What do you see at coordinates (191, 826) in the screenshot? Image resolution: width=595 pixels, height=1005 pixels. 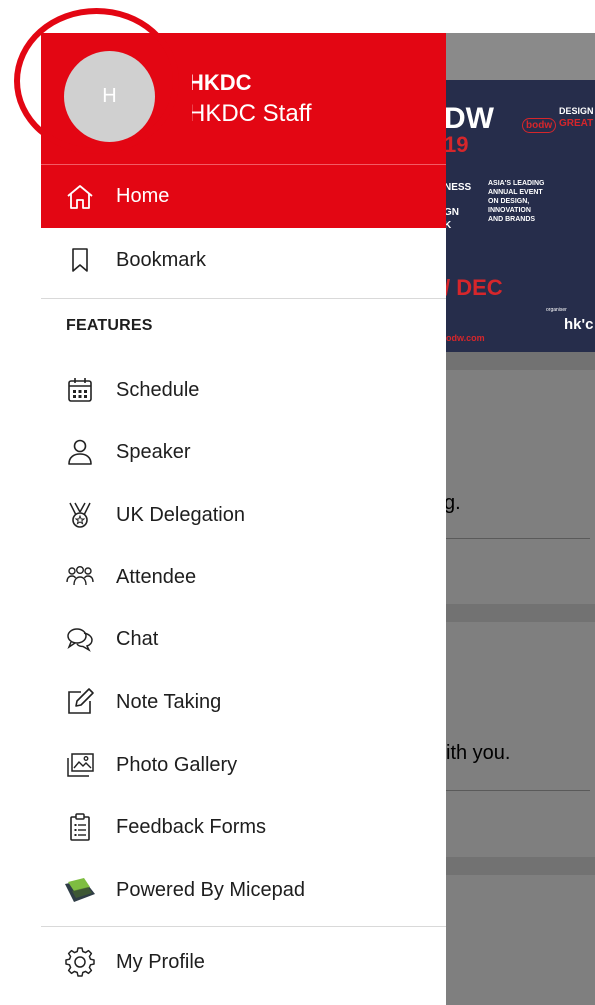 I see `menu-item-label: Feedback Forms` at bounding box center [191, 826].